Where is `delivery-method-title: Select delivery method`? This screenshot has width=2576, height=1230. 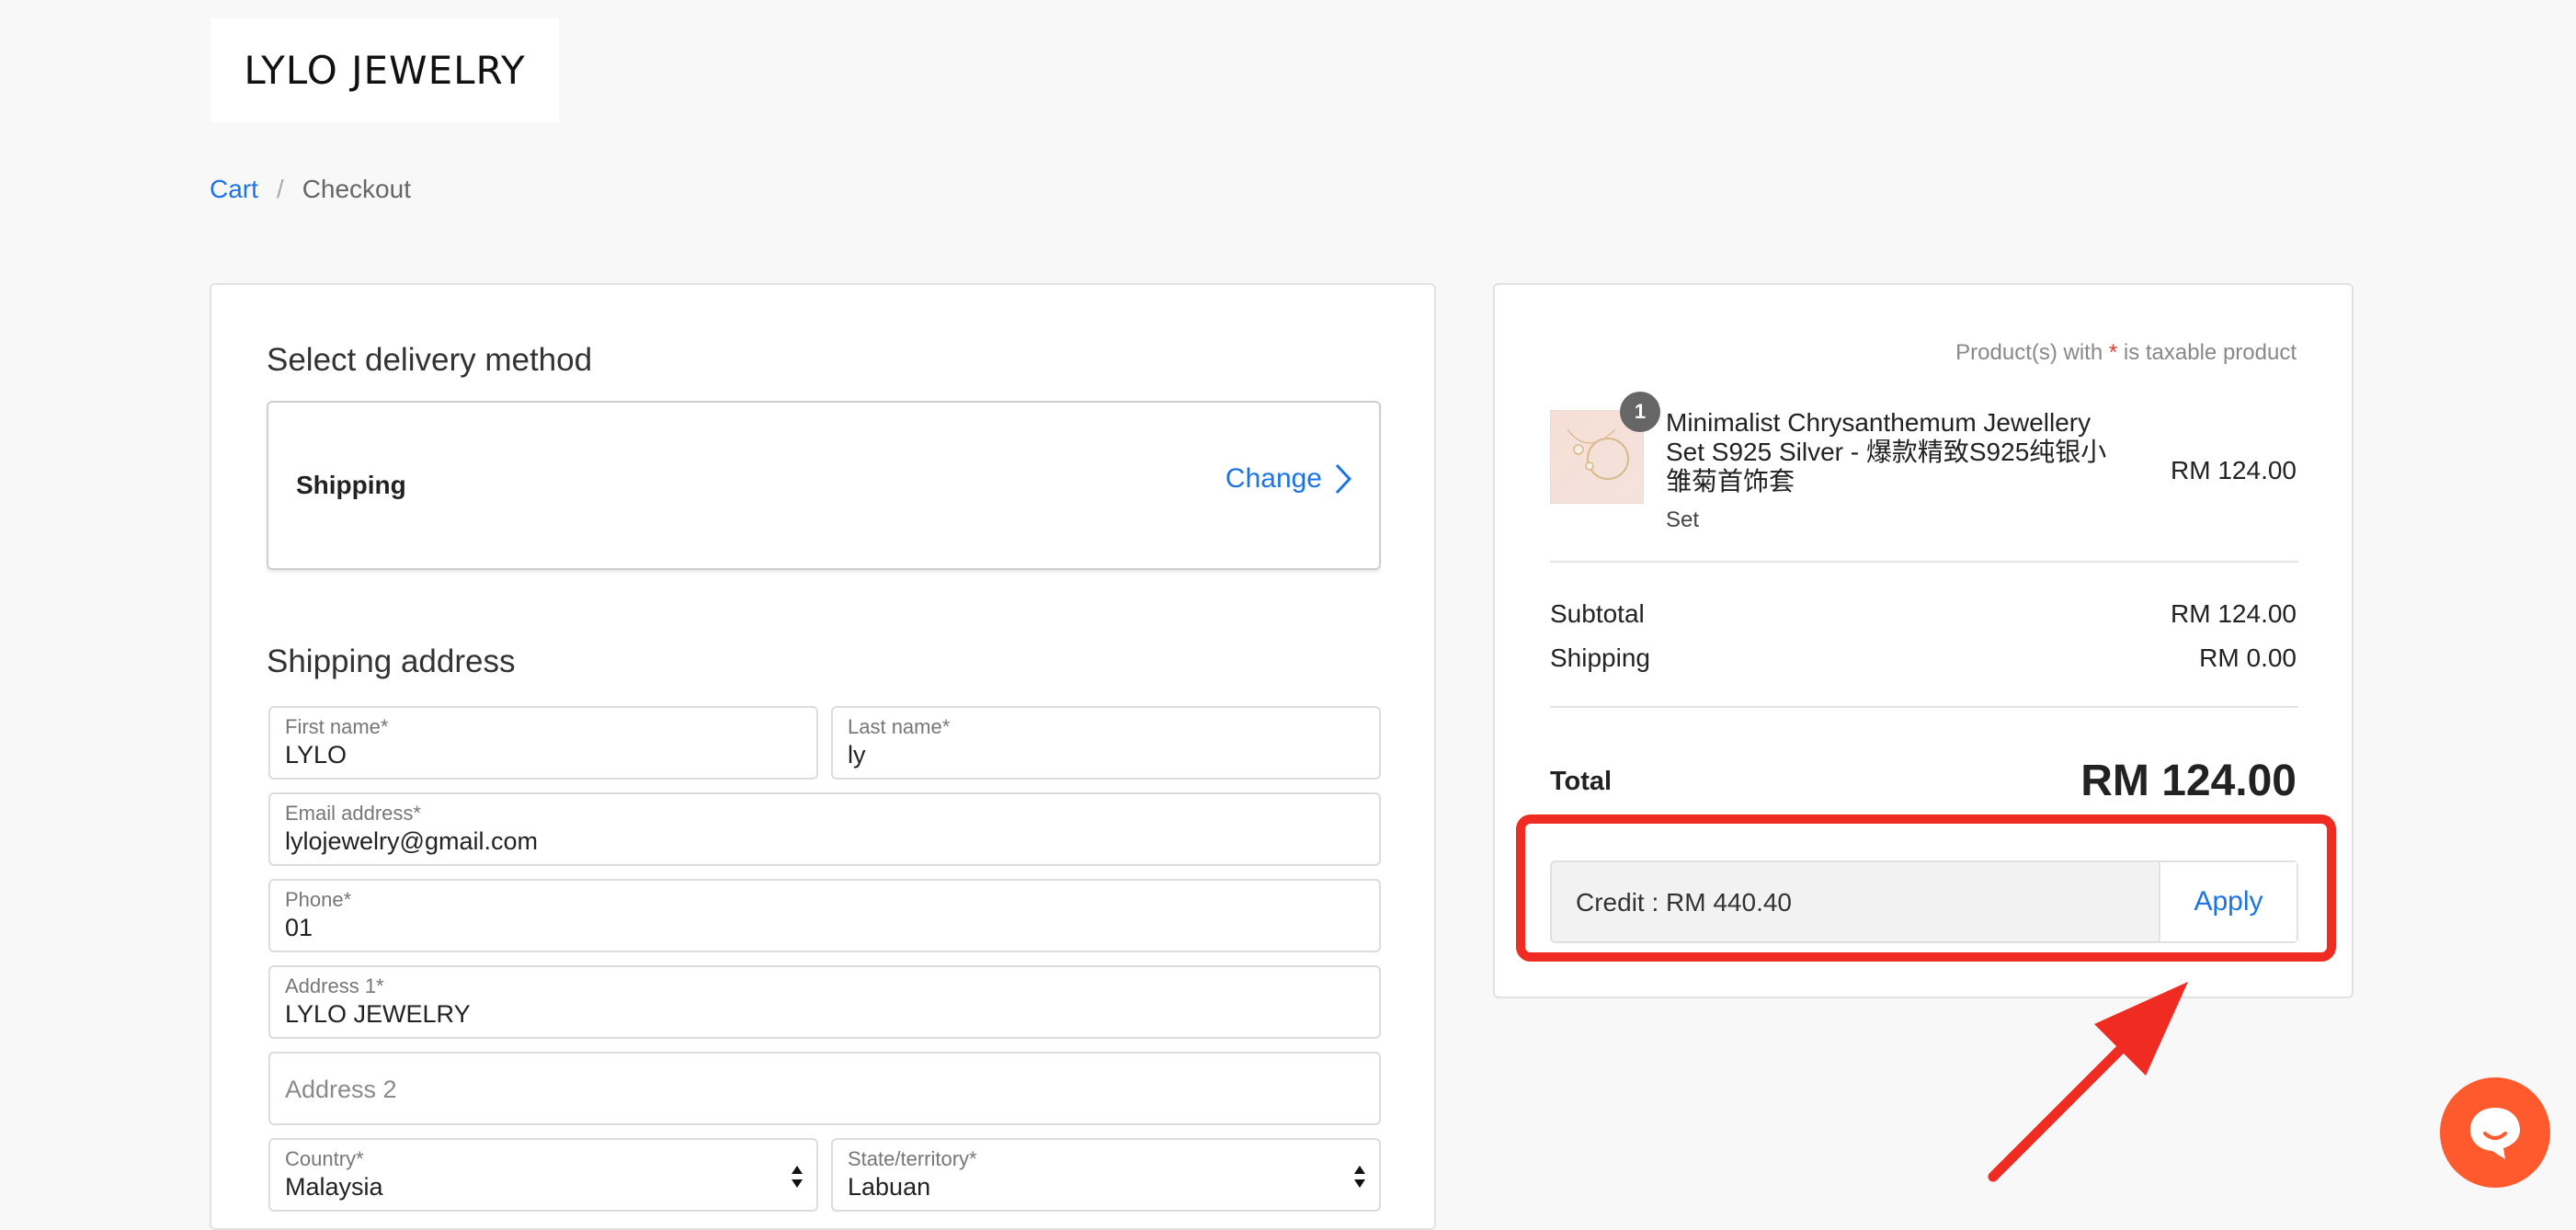 delivery-method-title: Select delivery method is located at coordinates (430, 360).